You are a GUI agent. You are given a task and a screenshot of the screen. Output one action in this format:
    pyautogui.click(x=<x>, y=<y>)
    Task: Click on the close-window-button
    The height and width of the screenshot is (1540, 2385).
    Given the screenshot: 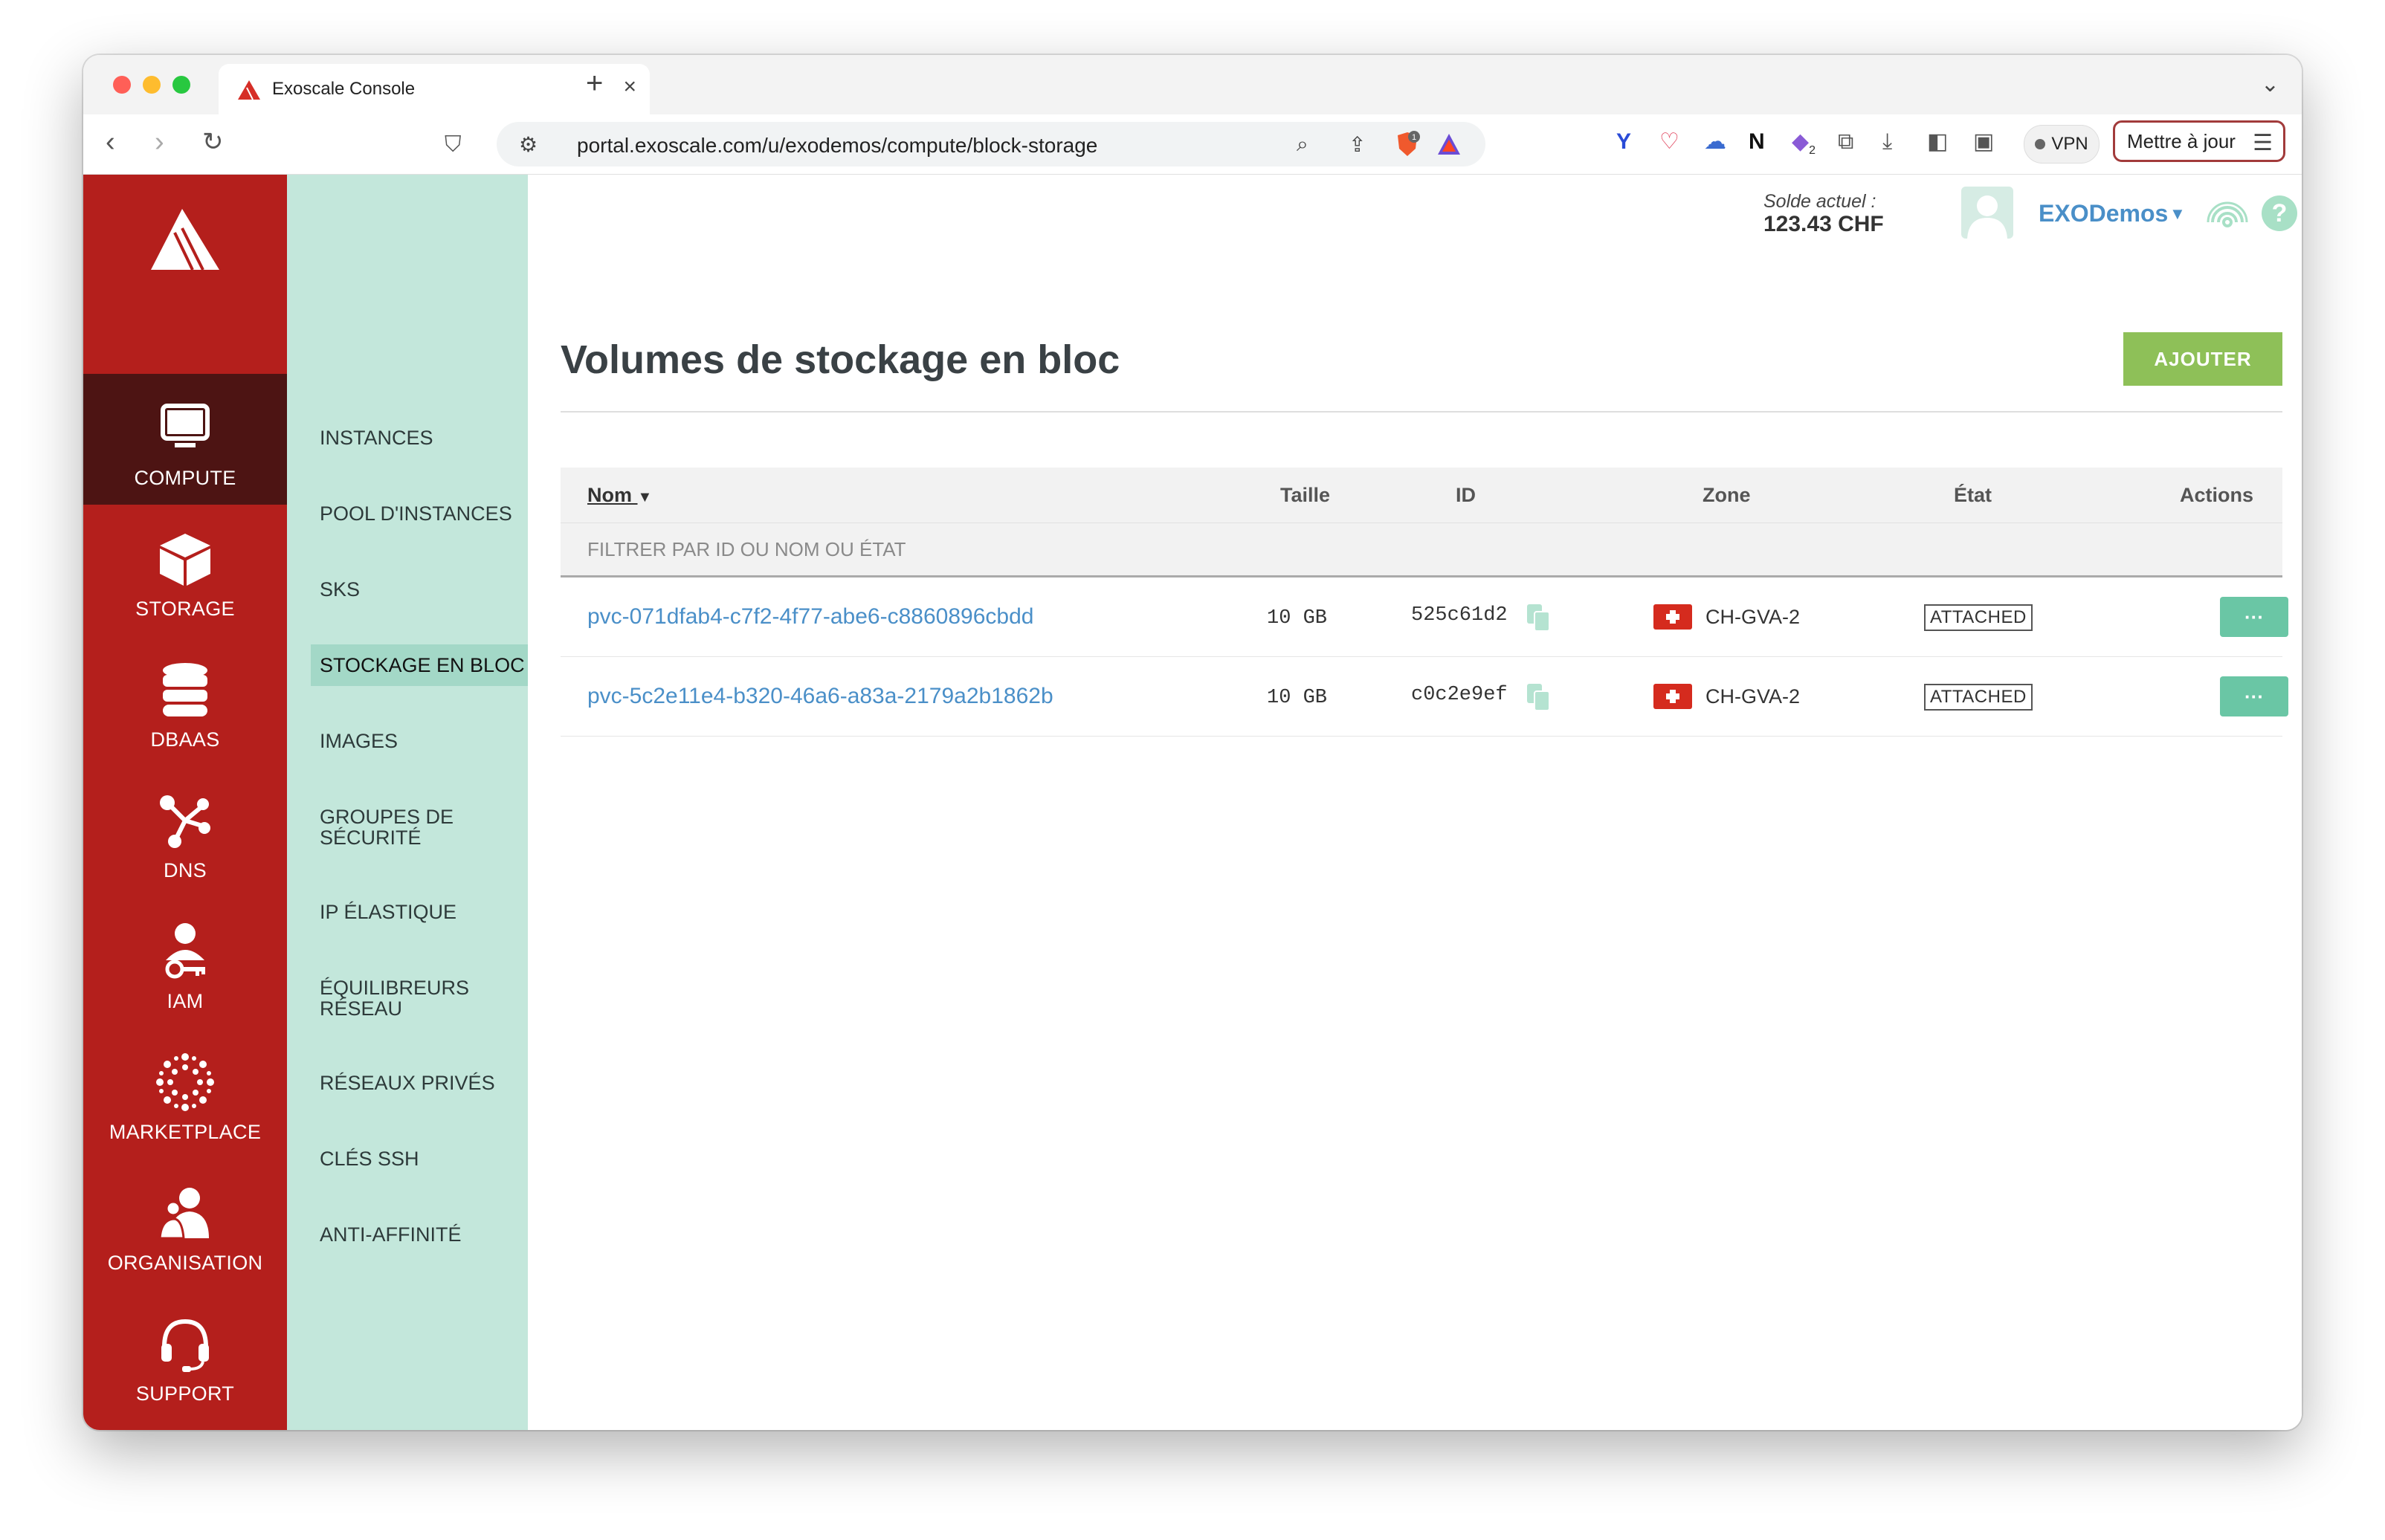 What is the action you would take?
    pyautogui.click(x=122, y=85)
    